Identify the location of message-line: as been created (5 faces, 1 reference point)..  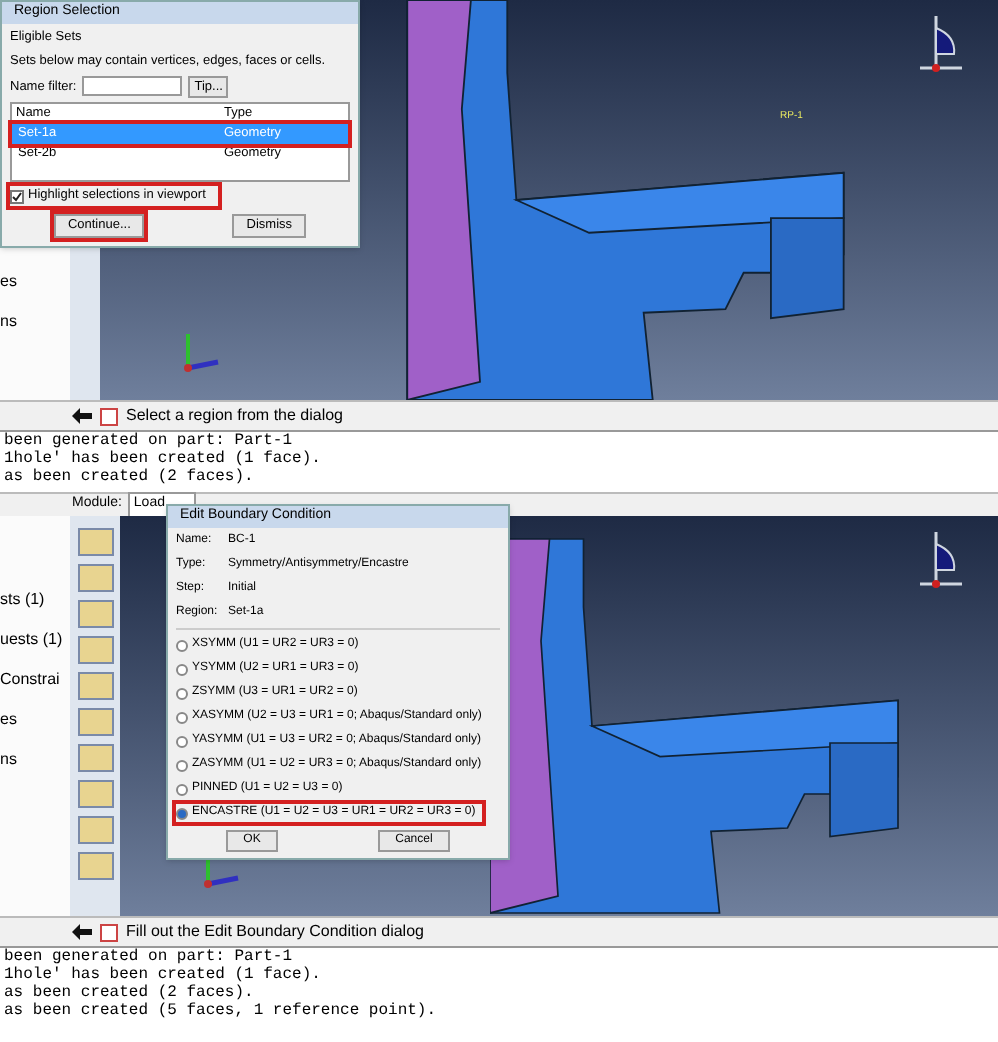
(221, 1011).